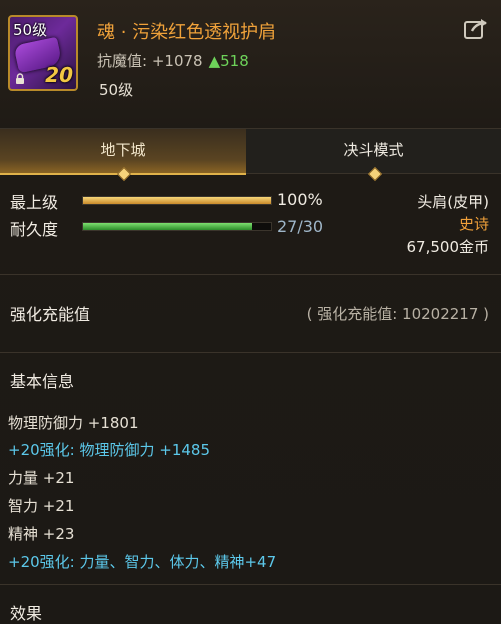 This screenshot has height=624, width=501. Describe the element at coordinates (42, 381) in the screenshot. I see `basic-info-title: 基本信息` at that location.